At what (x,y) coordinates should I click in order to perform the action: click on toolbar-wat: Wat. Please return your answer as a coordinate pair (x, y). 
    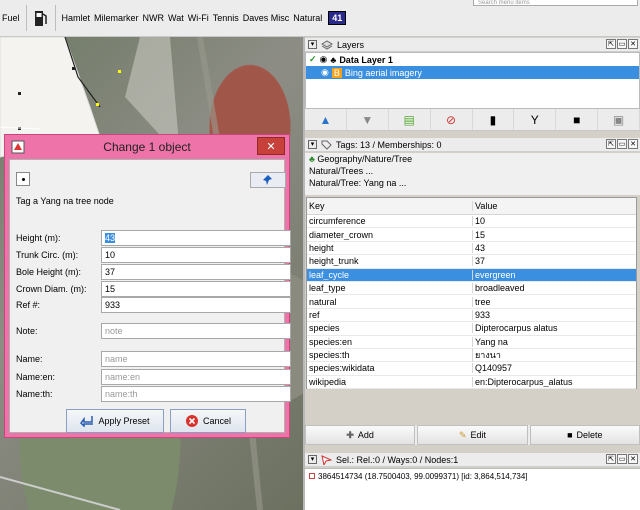
    Looking at the image, I should click on (176, 18).